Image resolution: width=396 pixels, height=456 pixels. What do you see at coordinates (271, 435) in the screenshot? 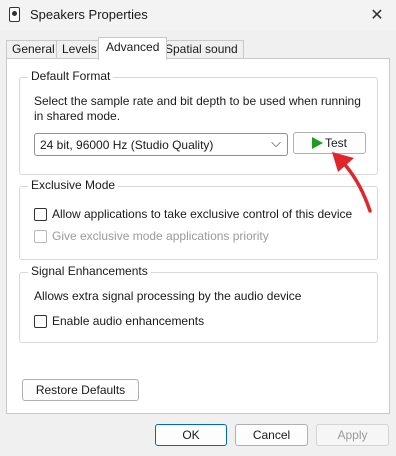
I see `cancel-button: Cancel` at bounding box center [271, 435].